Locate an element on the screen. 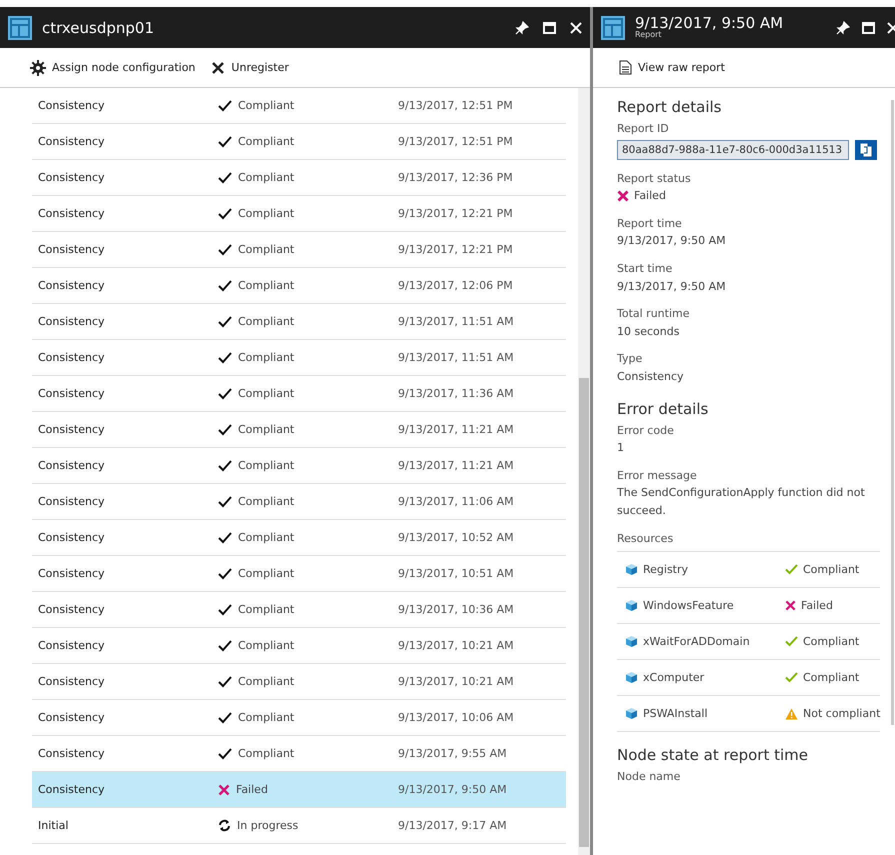 The width and height of the screenshot is (895, 855). status-value: Failed is located at coordinates (751, 196).